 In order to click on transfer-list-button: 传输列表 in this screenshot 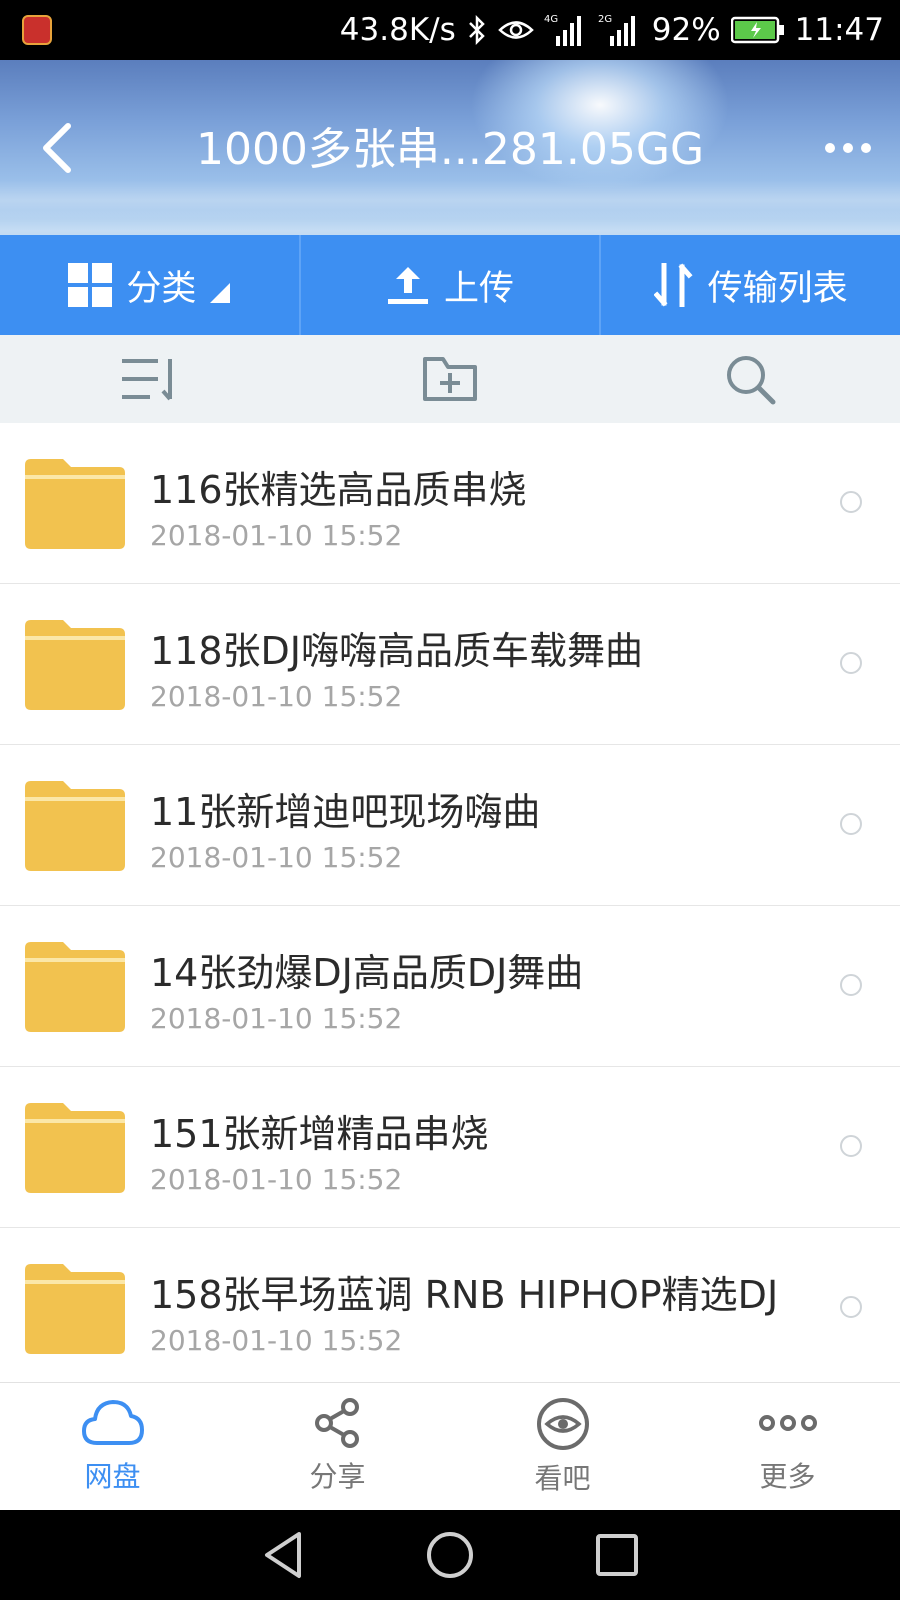, I will do `click(750, 285)`.